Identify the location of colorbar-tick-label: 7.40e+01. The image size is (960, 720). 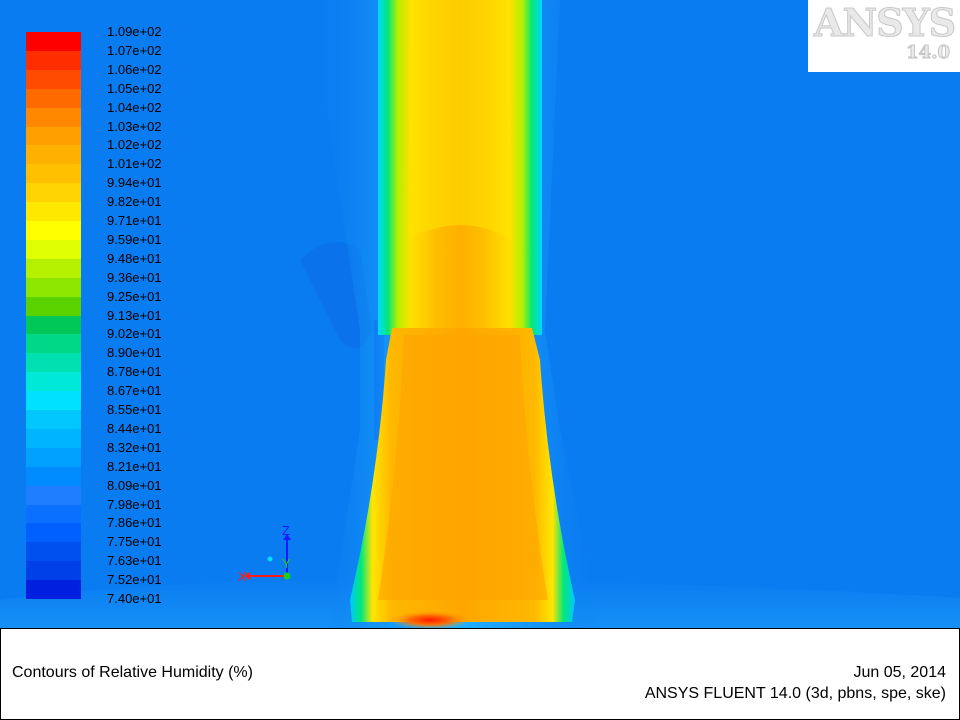
(134, 598).